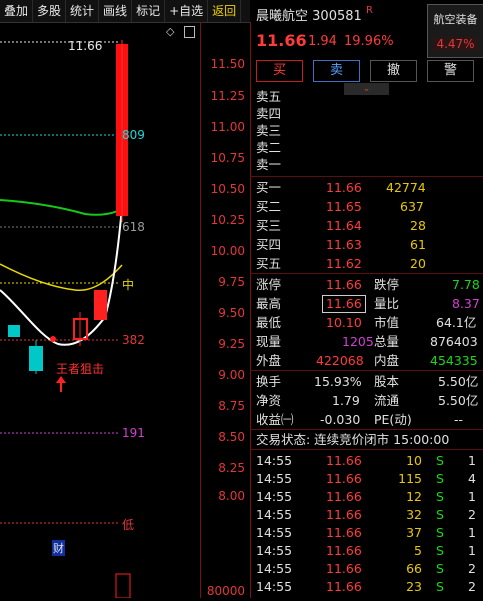 This screenshot has width=483, height=601. I want to click on add-watchlist-button: +自选, so click(187, 11).